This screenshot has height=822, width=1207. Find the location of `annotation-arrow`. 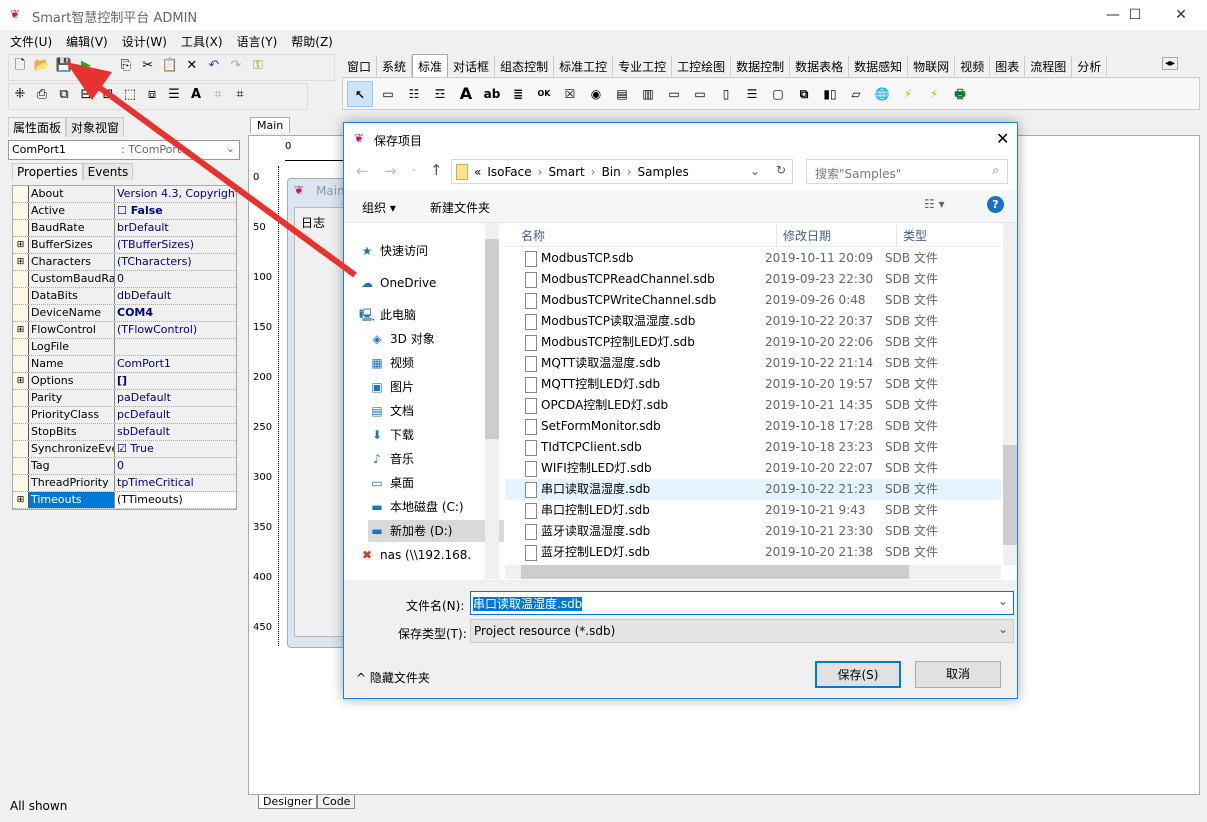

annotation-arrow is located at coordinates (211, 170).